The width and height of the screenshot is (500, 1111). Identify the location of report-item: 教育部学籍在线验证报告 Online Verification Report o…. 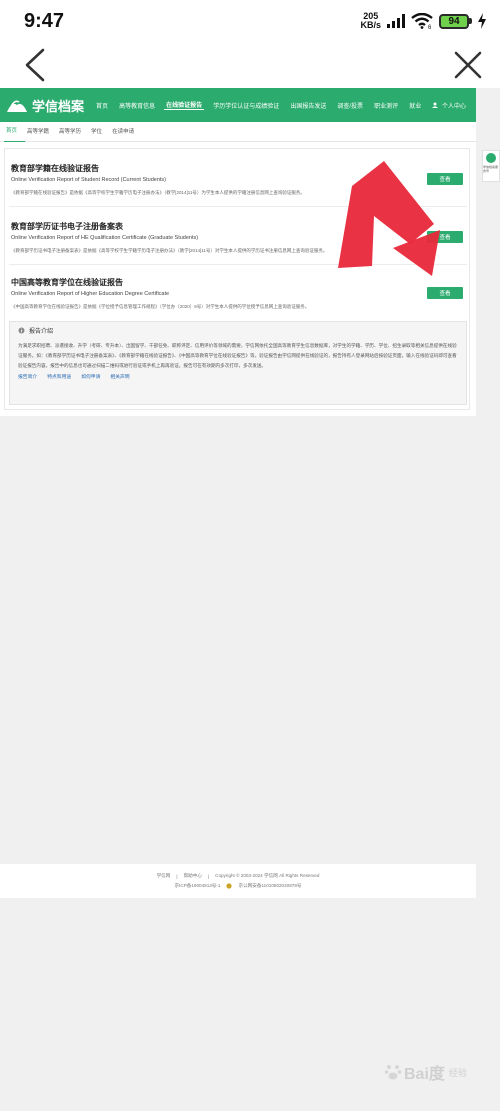
(238, 178).